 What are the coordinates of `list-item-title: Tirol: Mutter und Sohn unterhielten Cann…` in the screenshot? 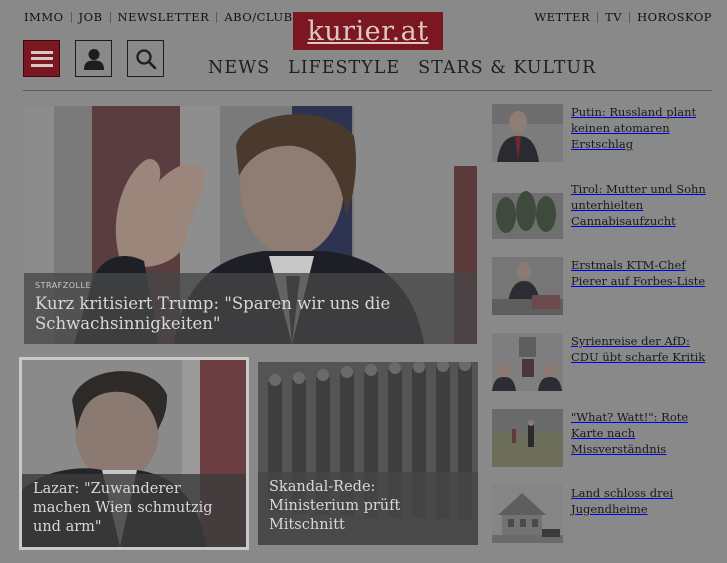 It's located at (638, 205).